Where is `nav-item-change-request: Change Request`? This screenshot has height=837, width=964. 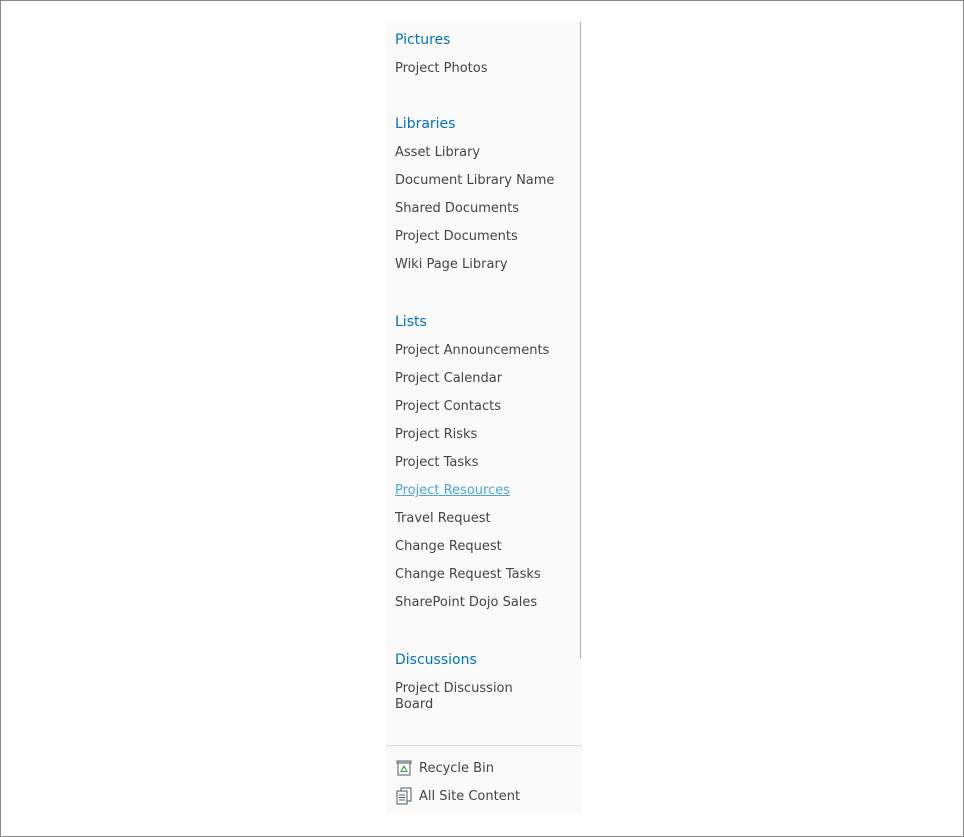 nav-item-change-request: Change Request is located at coordinates (487, 553).